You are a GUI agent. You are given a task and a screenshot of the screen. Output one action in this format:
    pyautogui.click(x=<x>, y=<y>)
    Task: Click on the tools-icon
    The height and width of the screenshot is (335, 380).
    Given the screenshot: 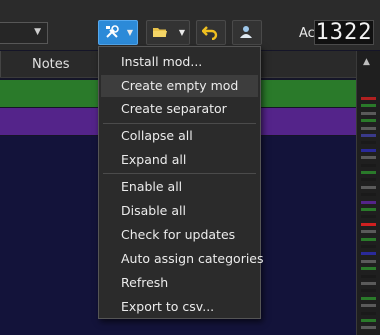 What is the action you would take?
    pyautogui.click(x=112, y=31)
    